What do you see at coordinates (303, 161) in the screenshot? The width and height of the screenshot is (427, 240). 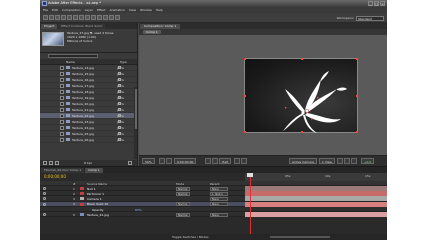 I see `camera-dropdown: Active Camera` at bounding box center [303, 161].